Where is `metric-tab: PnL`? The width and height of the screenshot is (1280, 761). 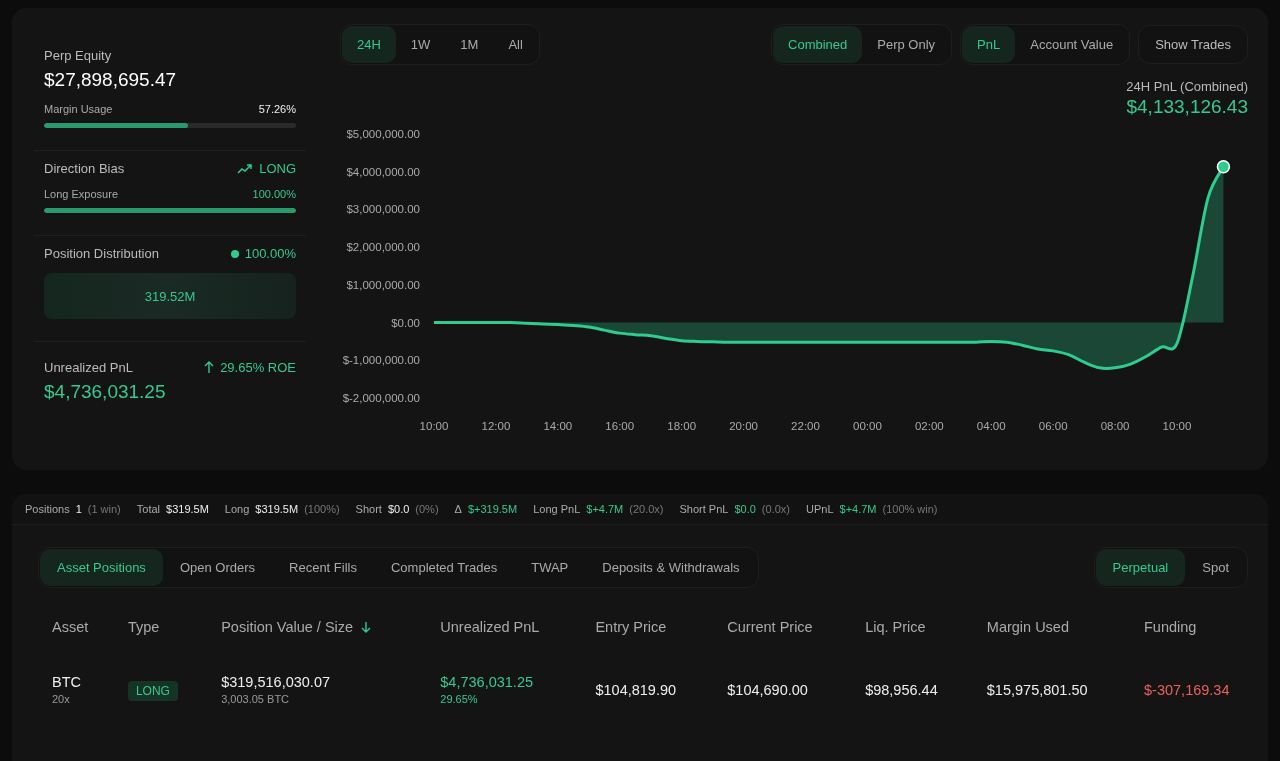
metric-tab: PnL is located at coordinates (989, 44).